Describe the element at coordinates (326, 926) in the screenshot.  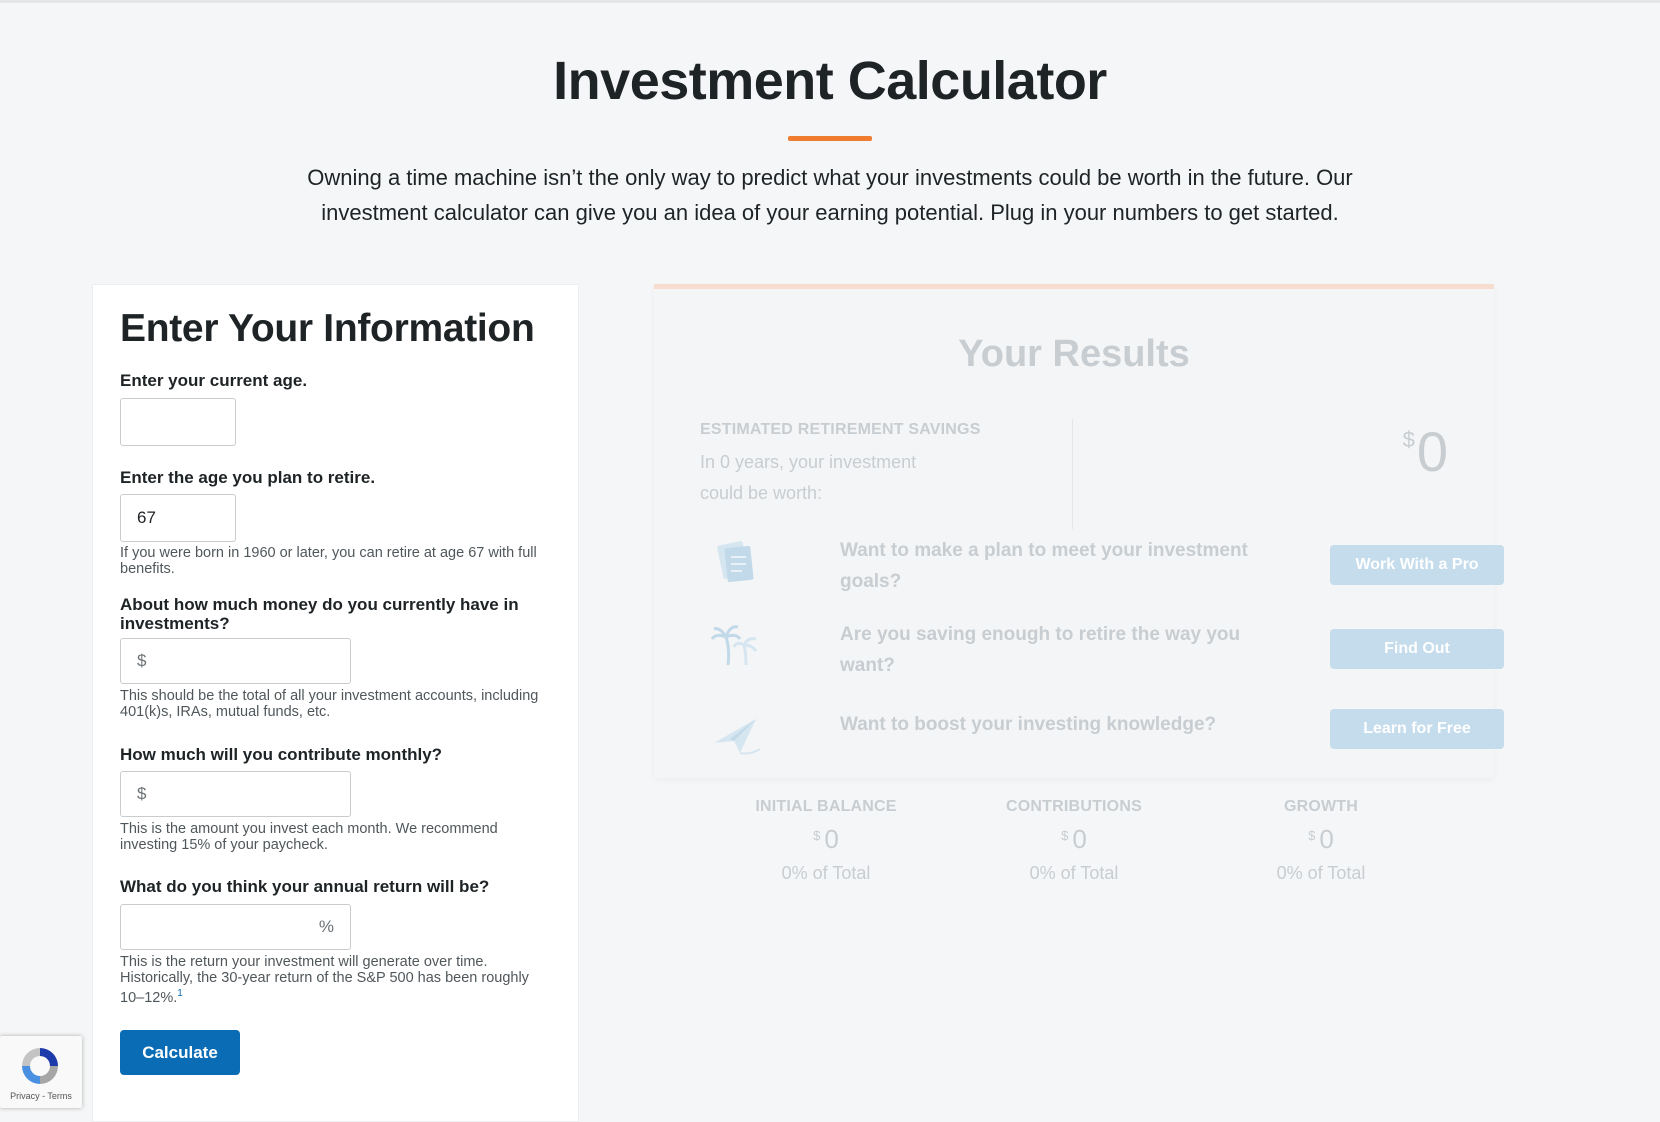
I see `percent-suffix: %` at that location.